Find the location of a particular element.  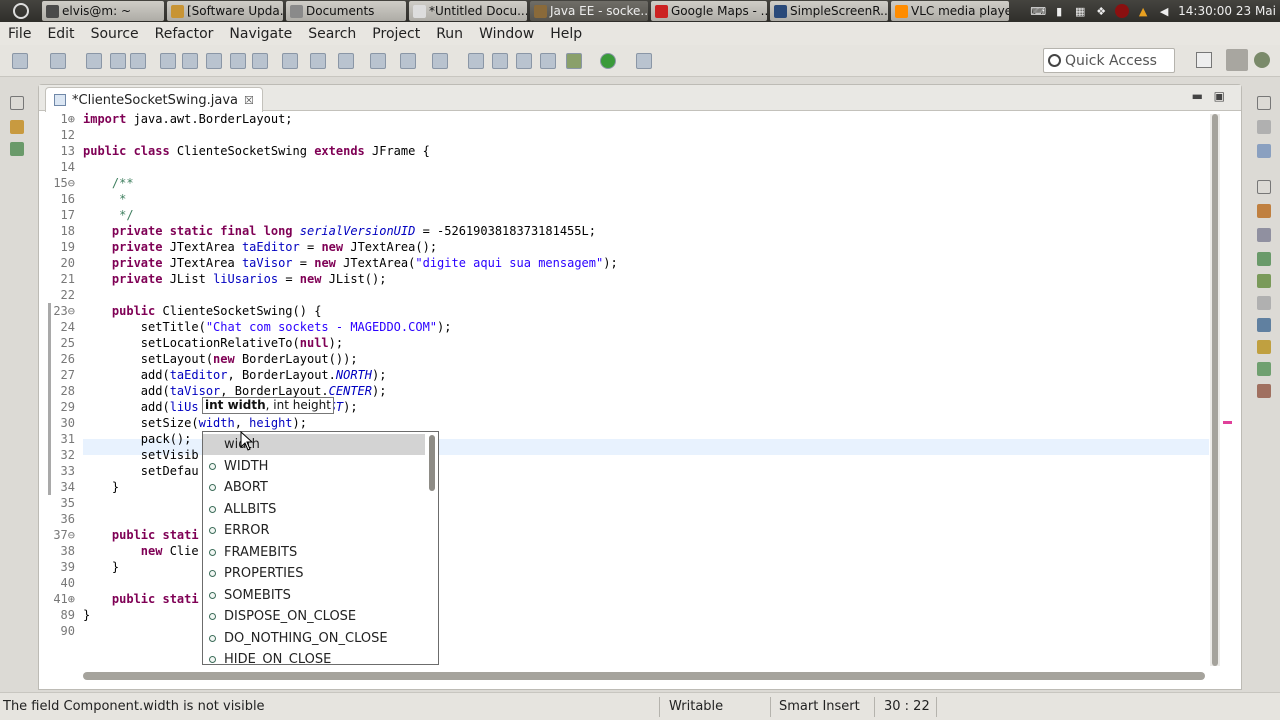

save-icon is located at coordinates (94, 61).